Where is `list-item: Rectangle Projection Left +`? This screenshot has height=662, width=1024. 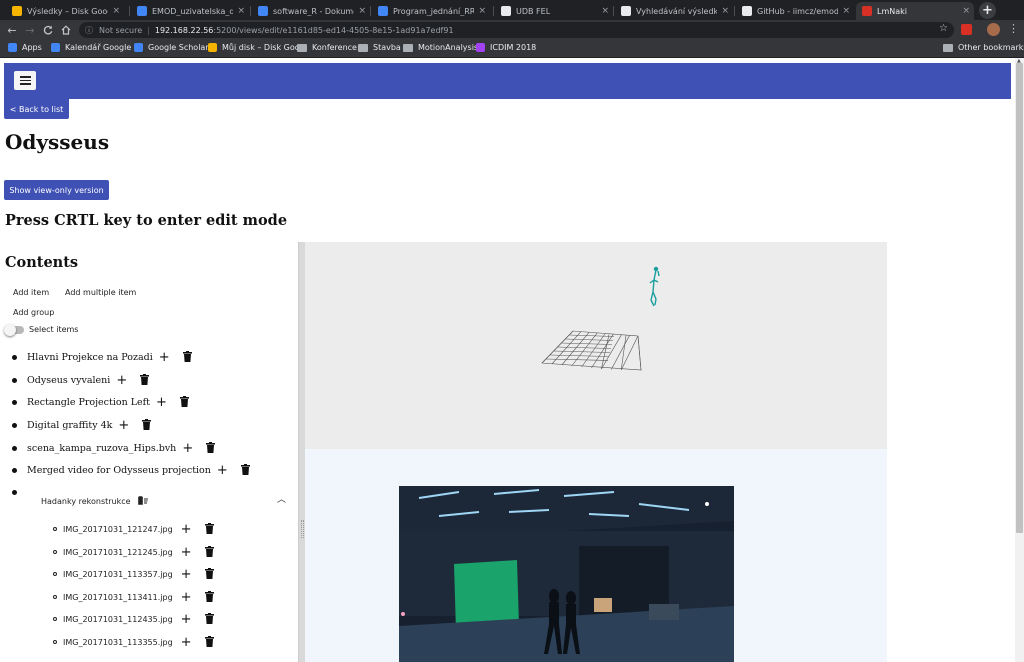 list-item: Rectangle Projection Left + is located at coordinates (101, 402).